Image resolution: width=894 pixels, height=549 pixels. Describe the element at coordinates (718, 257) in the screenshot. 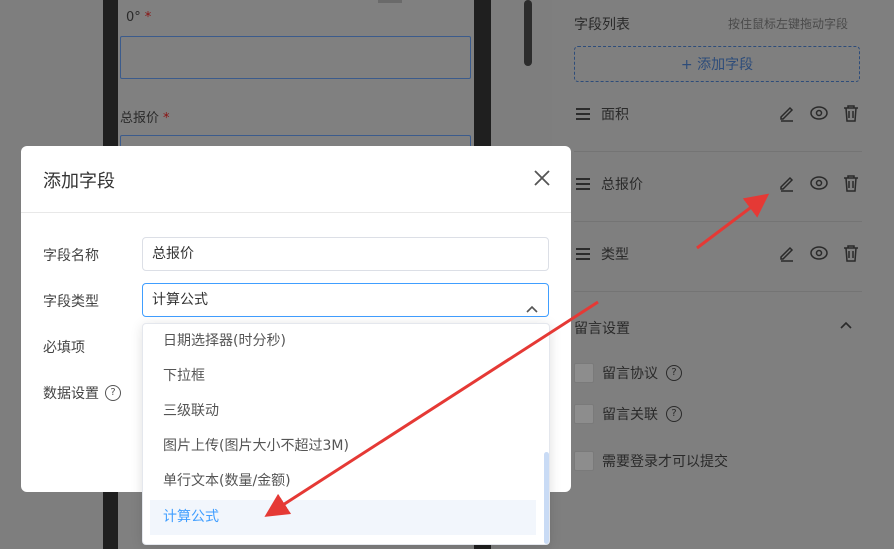

I see `field-row-type: 类型` at that location.